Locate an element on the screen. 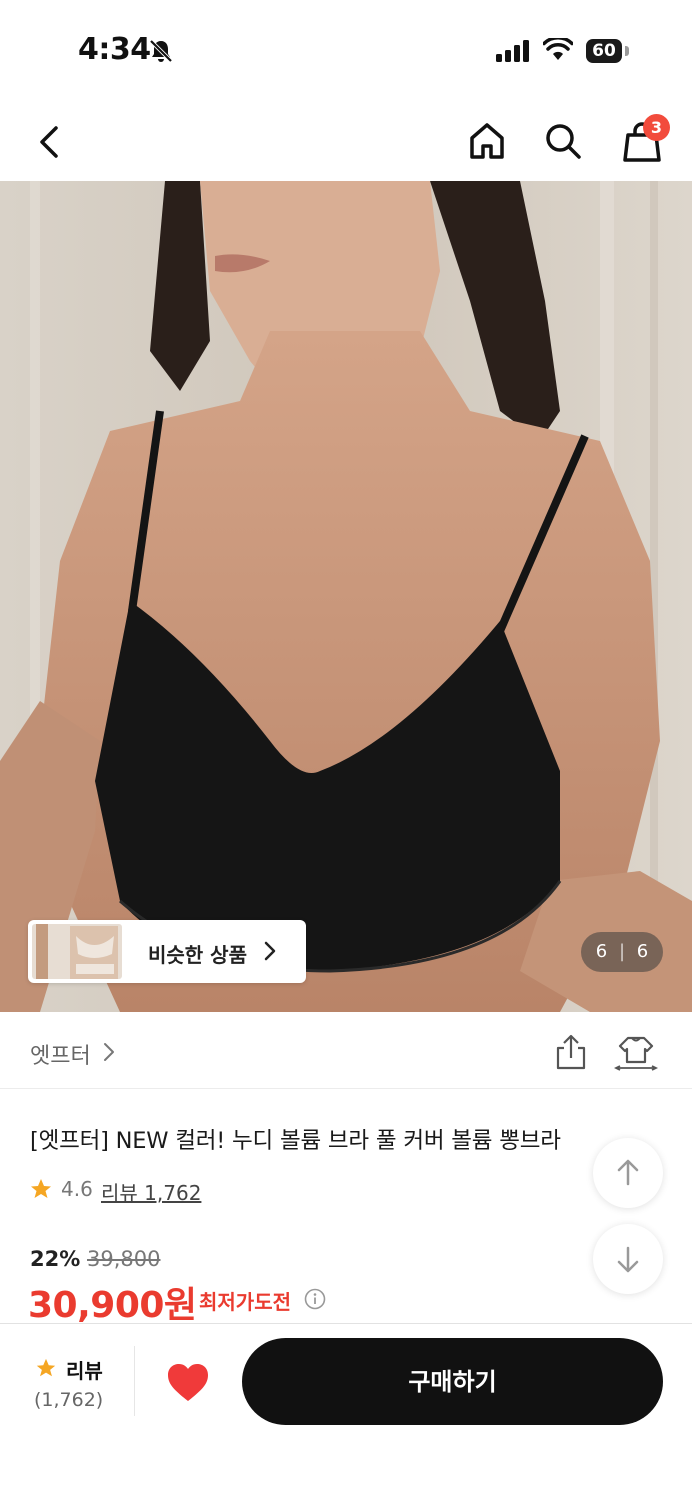 The width and height of the screenshot is (692, 1500). similar-products-button: 비슷한 상품 is located at coordinates (167, 951).